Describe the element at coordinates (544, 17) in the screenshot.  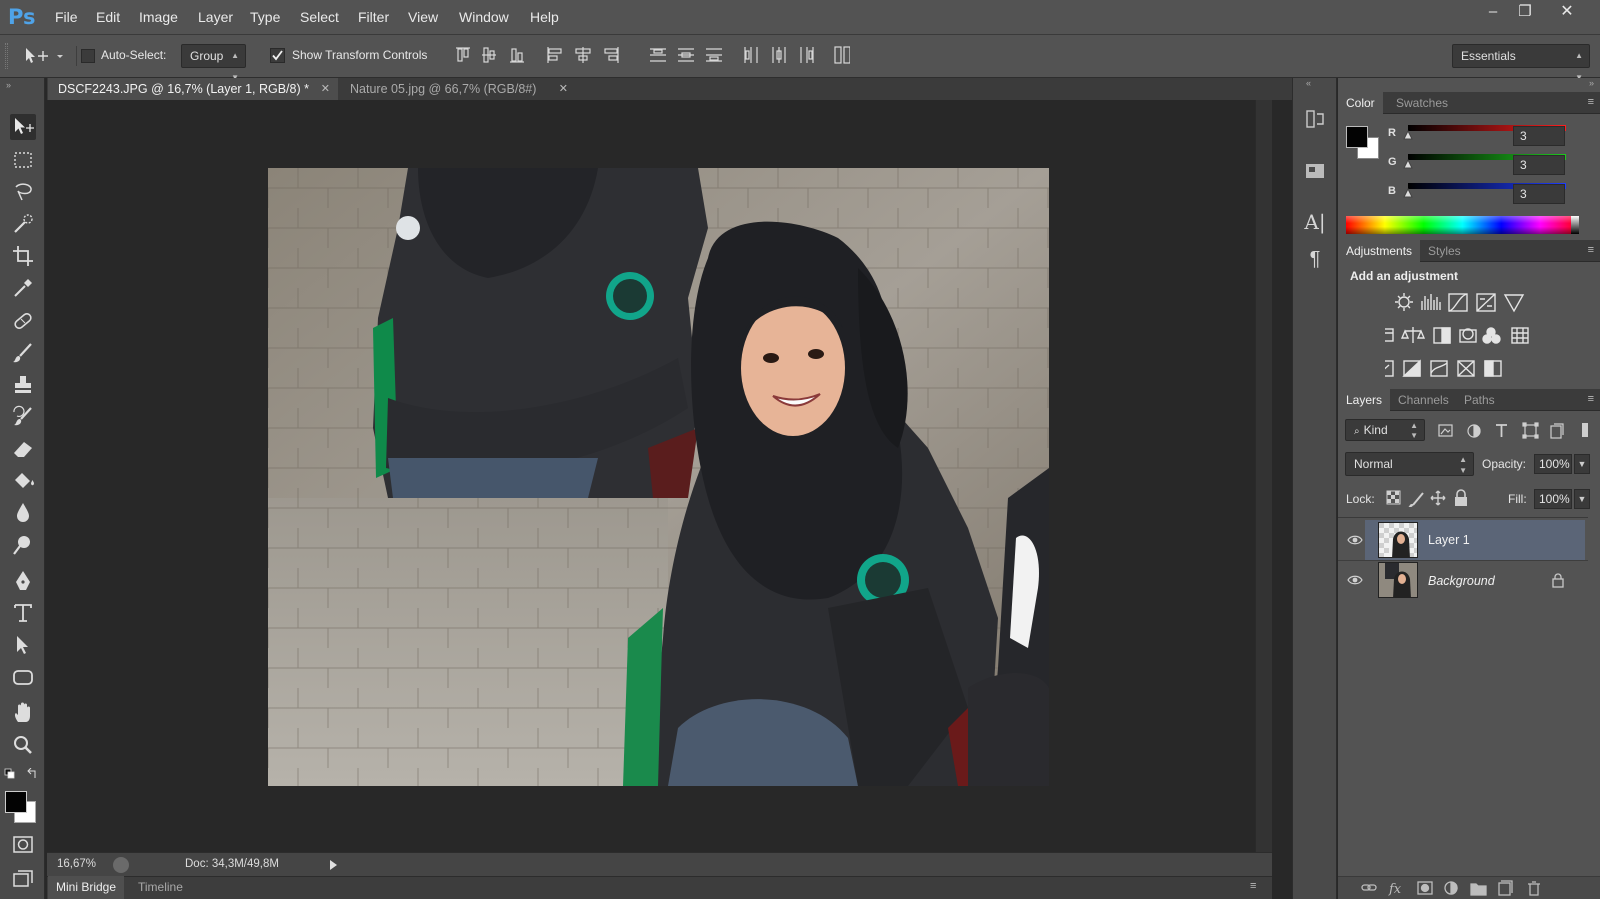
I see `menu-help: Help` at that location.